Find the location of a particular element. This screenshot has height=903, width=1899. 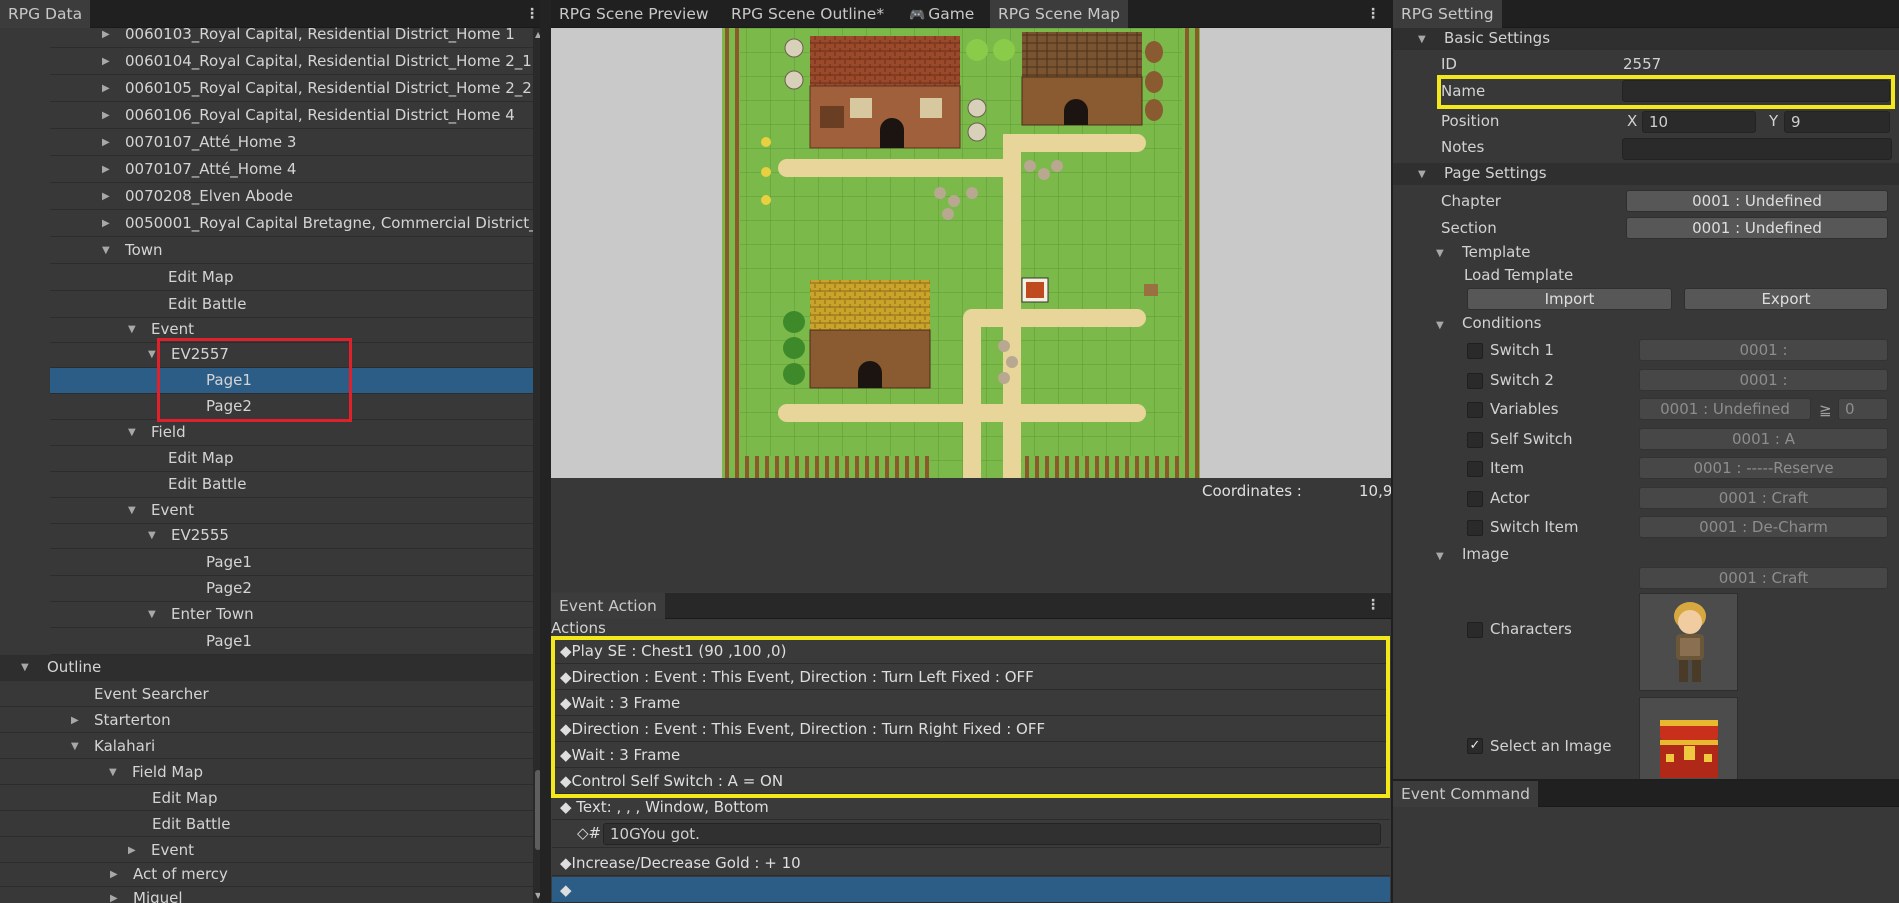

condition-select: 0001 : De-Charm is located at coordinates (1763, 527).